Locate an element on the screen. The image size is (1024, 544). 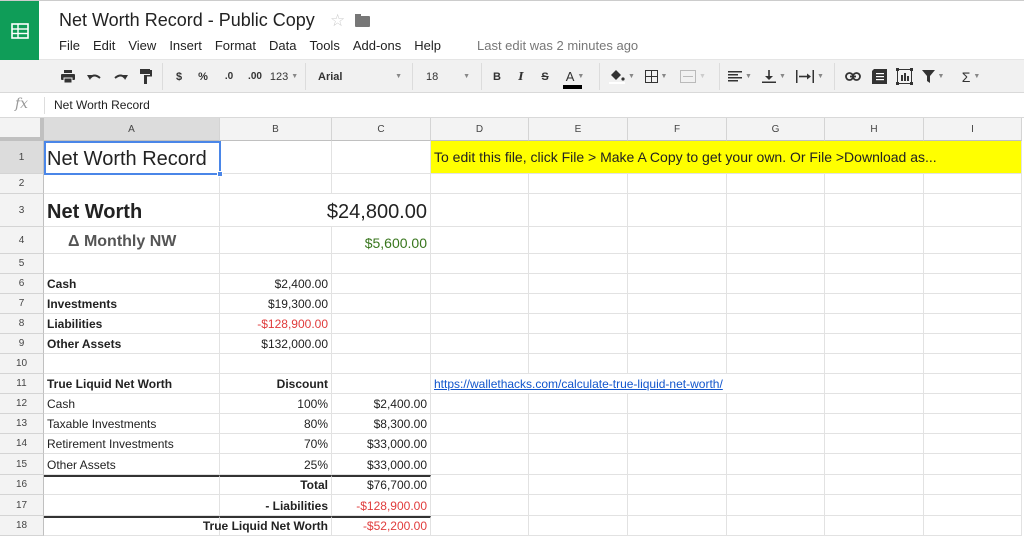
cell-d12 is located at coordinates (480, 404).